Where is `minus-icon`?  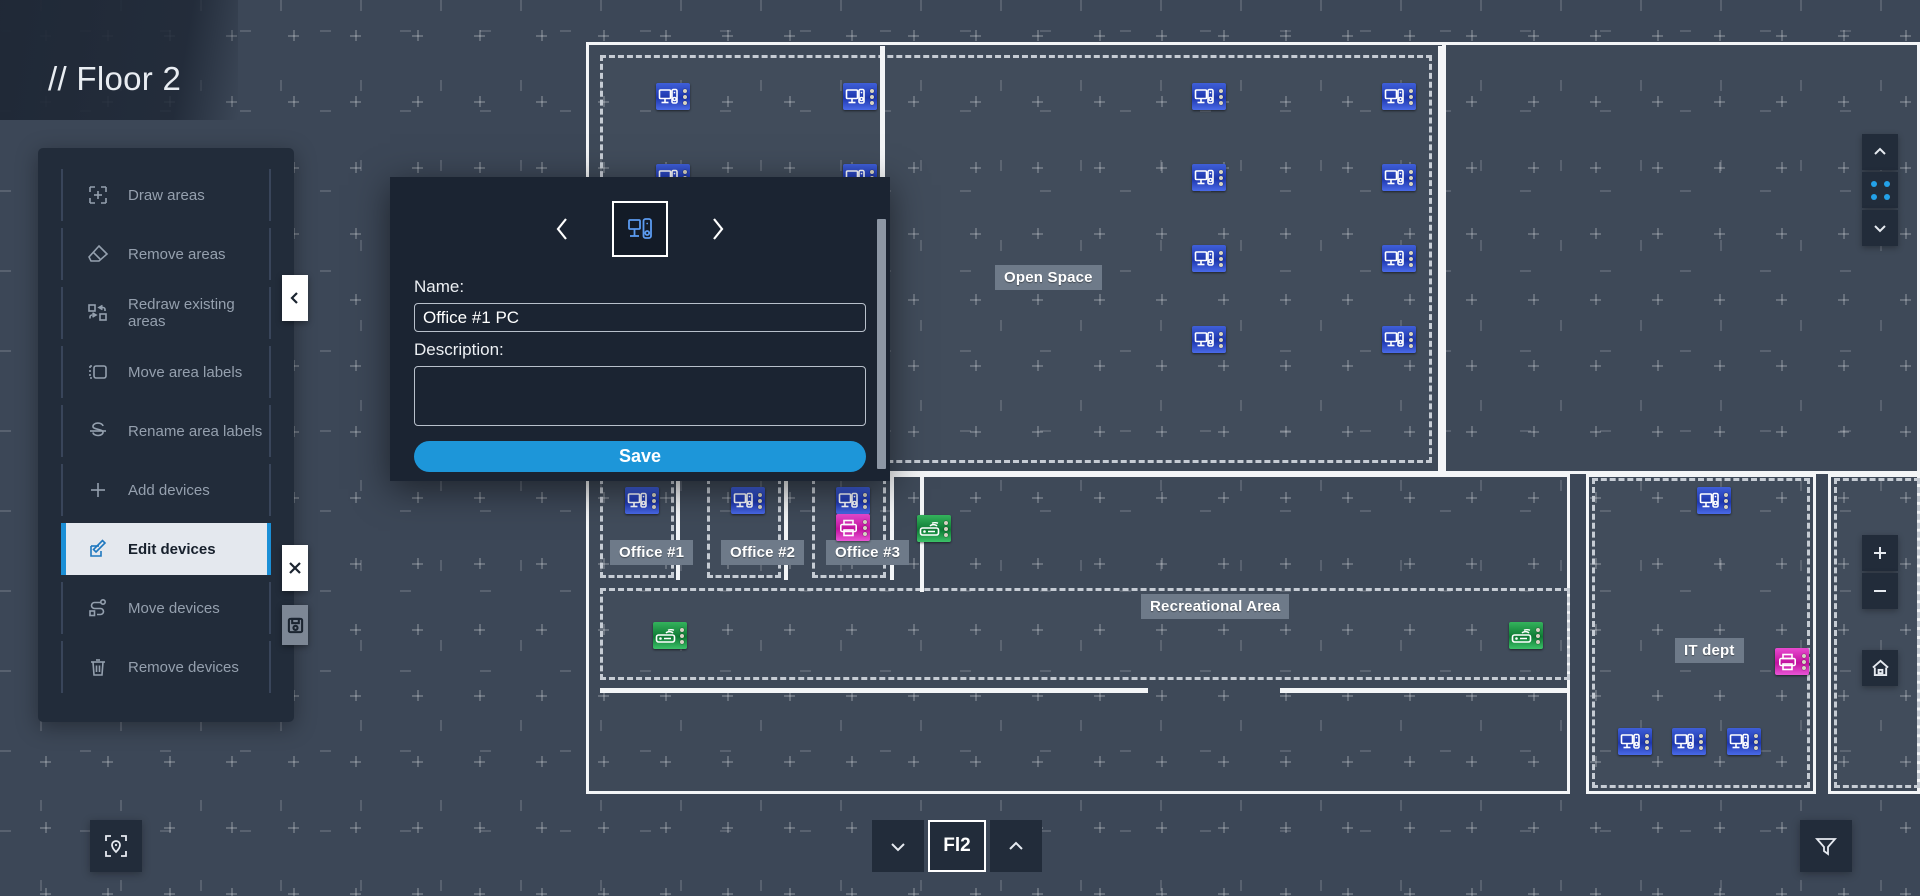
minus-icon is located at coordinates (1880, 591).